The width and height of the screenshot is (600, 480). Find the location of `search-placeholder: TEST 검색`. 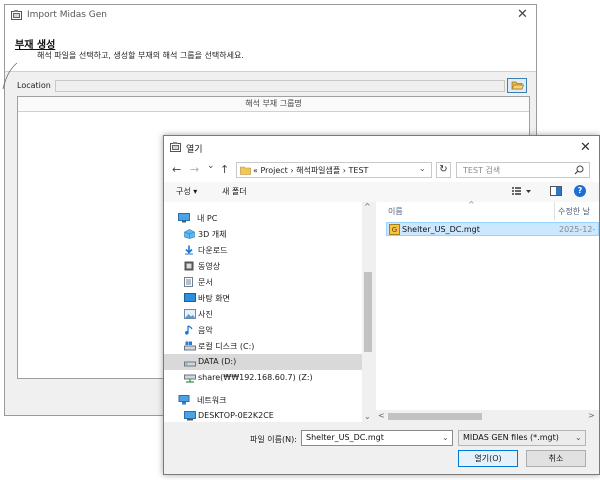

search-placeholder: TEST 검색 is located at coordinates (482, 170).